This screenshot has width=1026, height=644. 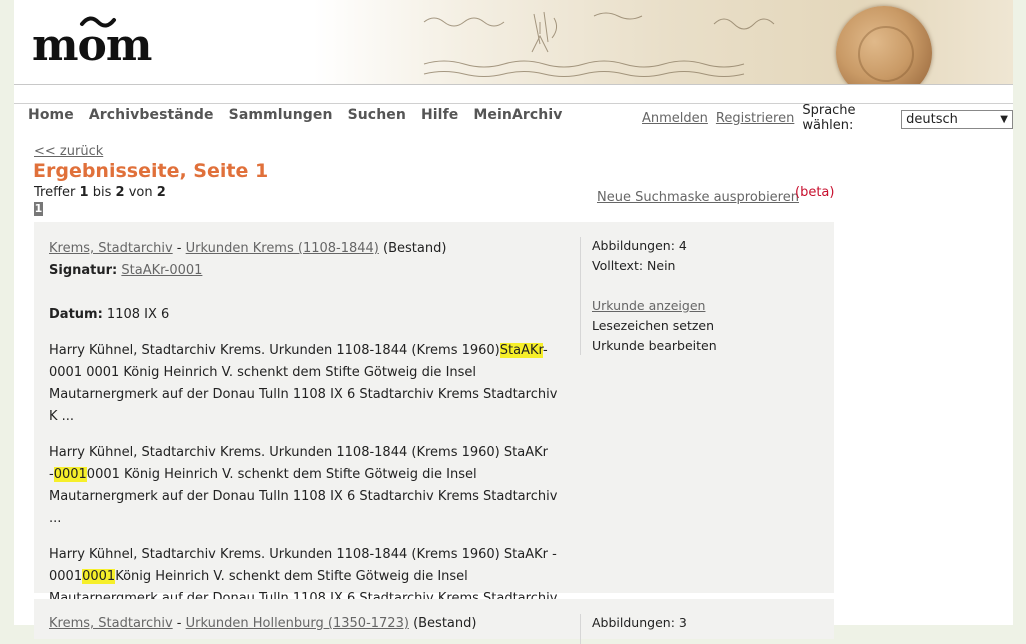 I want to click on header-banner: mom, so click(x=513, y=42).